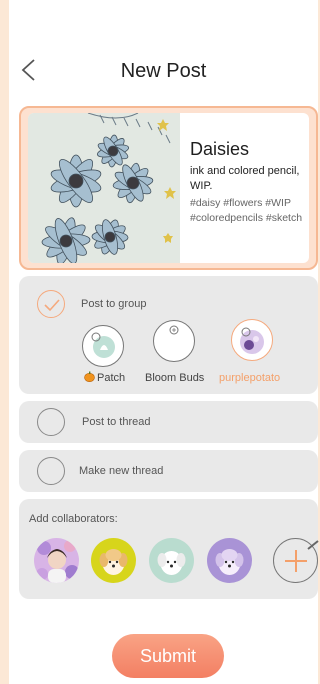  What do you see at coordinates (114, 304) in the screenshot?
I see `post-to-group-label: Post to group` at bounding box center [114, 304].